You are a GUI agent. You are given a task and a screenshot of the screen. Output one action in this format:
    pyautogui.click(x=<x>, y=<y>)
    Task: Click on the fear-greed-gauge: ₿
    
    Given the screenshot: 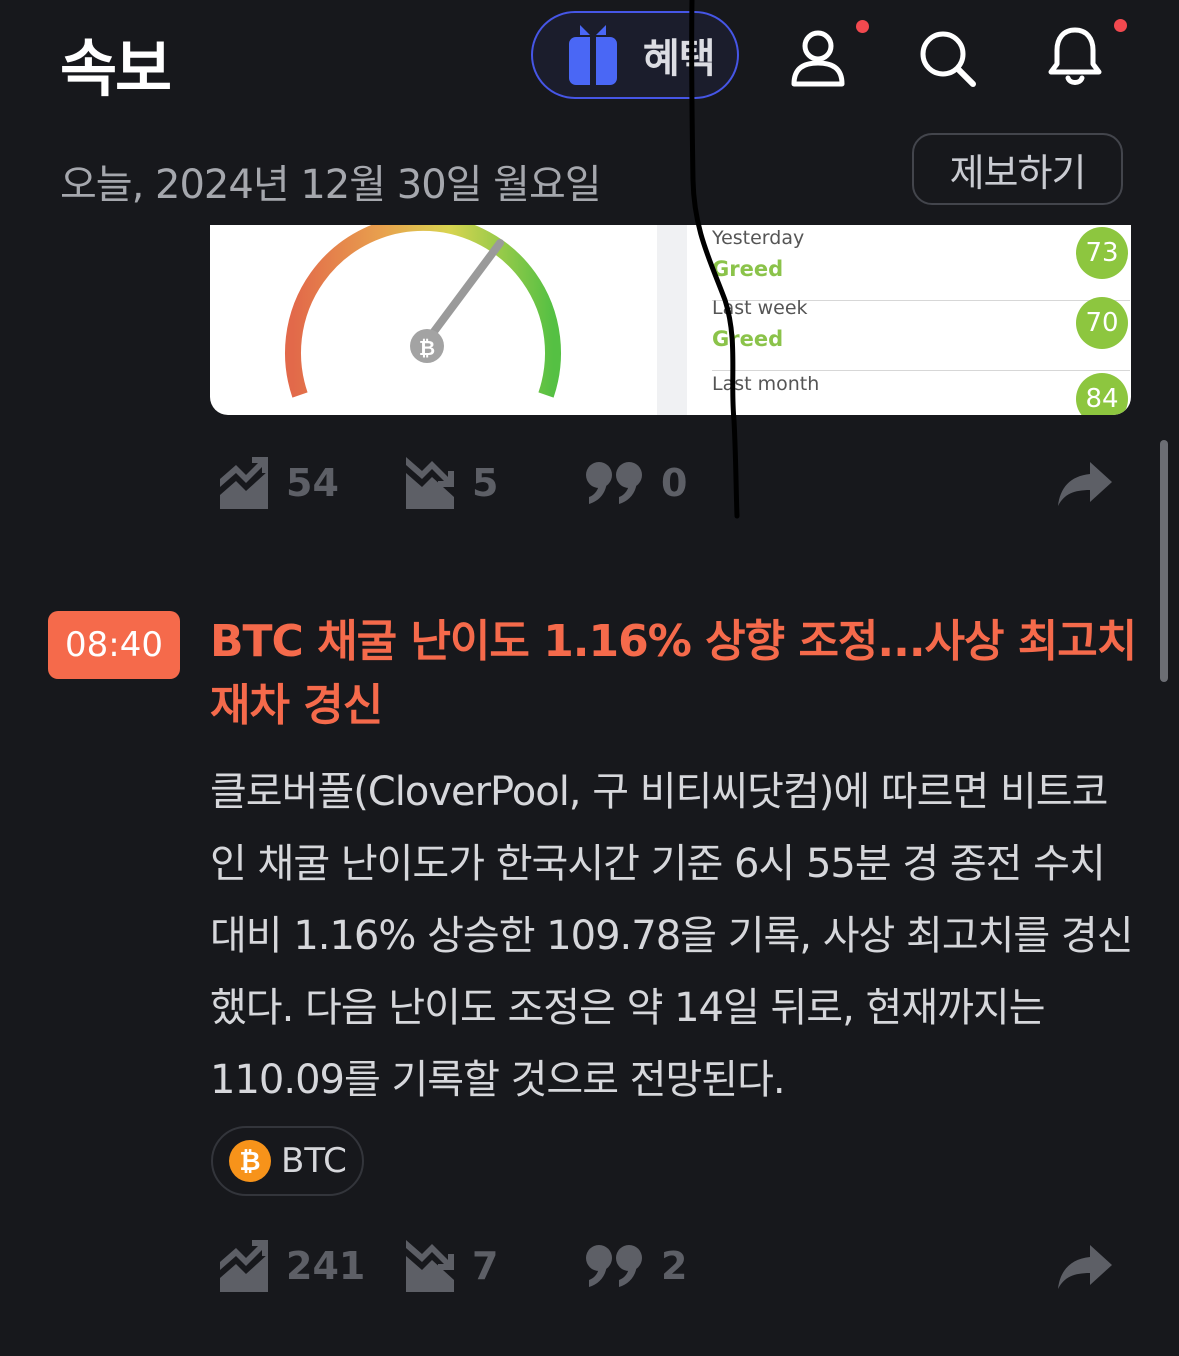 What is the action you would take?
    pyautogui.click(x=423, y=311)
    